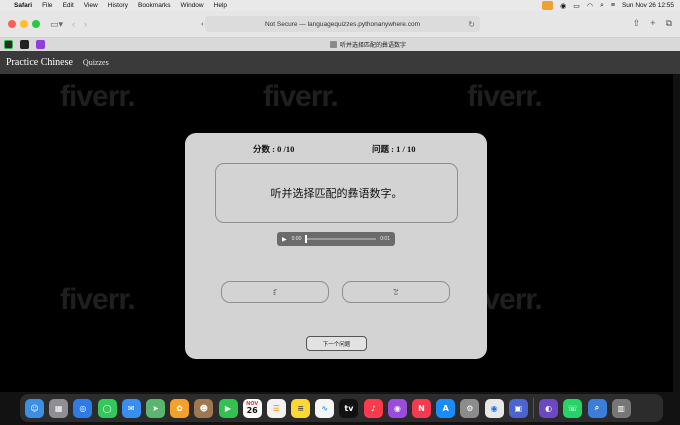  What do you see at coordinates (40, 44) in the screenshot?
I see `pinned-tab-3-icon` at bounding box center [40, 44].